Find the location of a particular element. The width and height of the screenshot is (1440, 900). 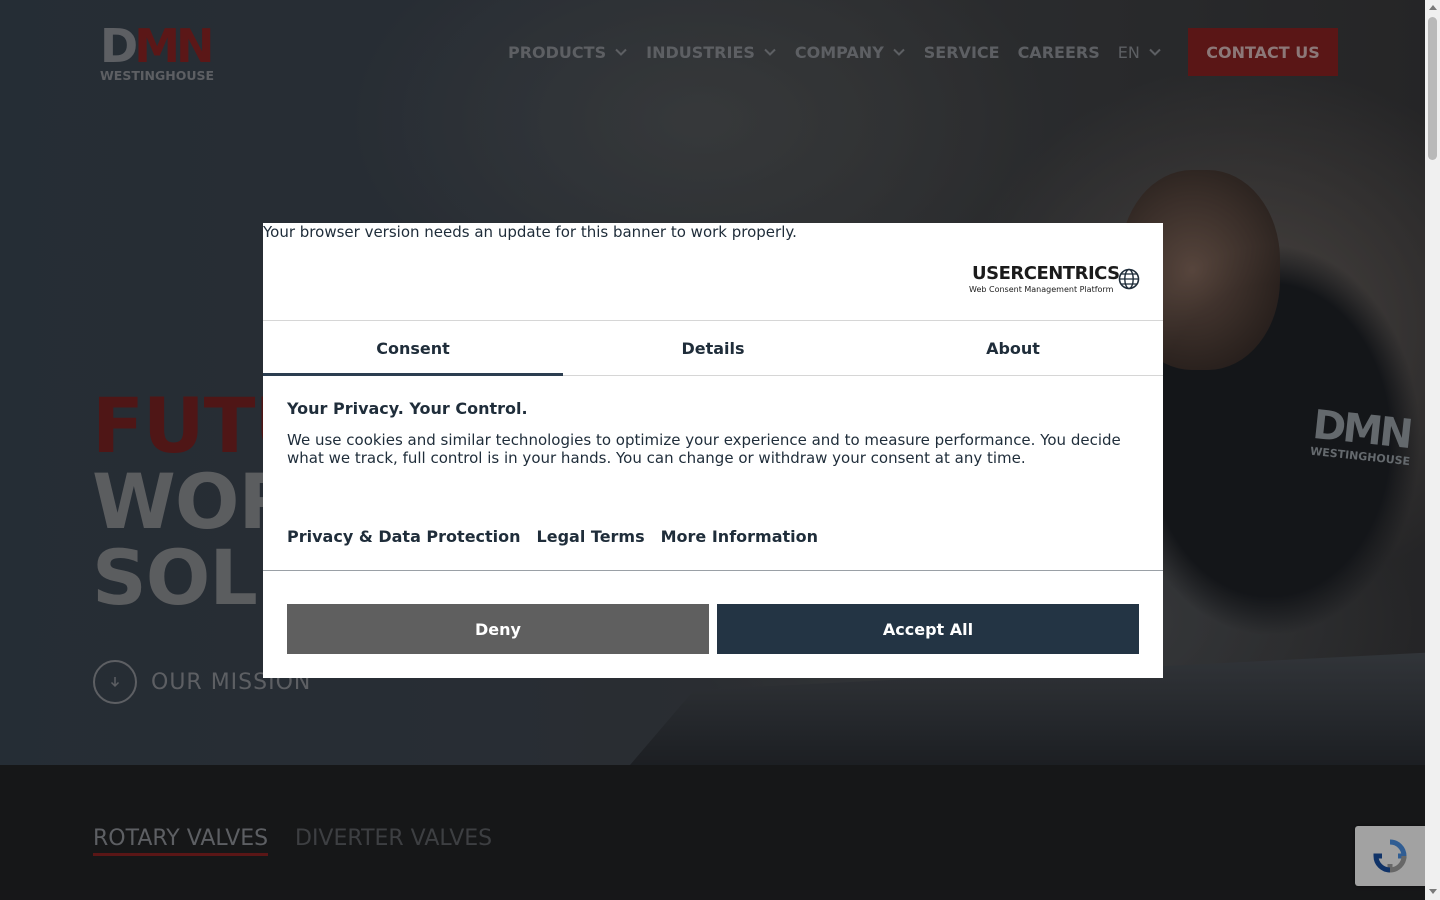

tab-details: Details is located at coordinates (713, 348).